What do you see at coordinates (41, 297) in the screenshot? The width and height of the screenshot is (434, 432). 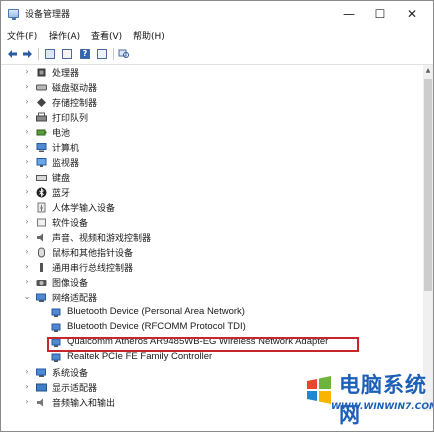 I see `network-adapter-icon` at bounding box center [41, 297].